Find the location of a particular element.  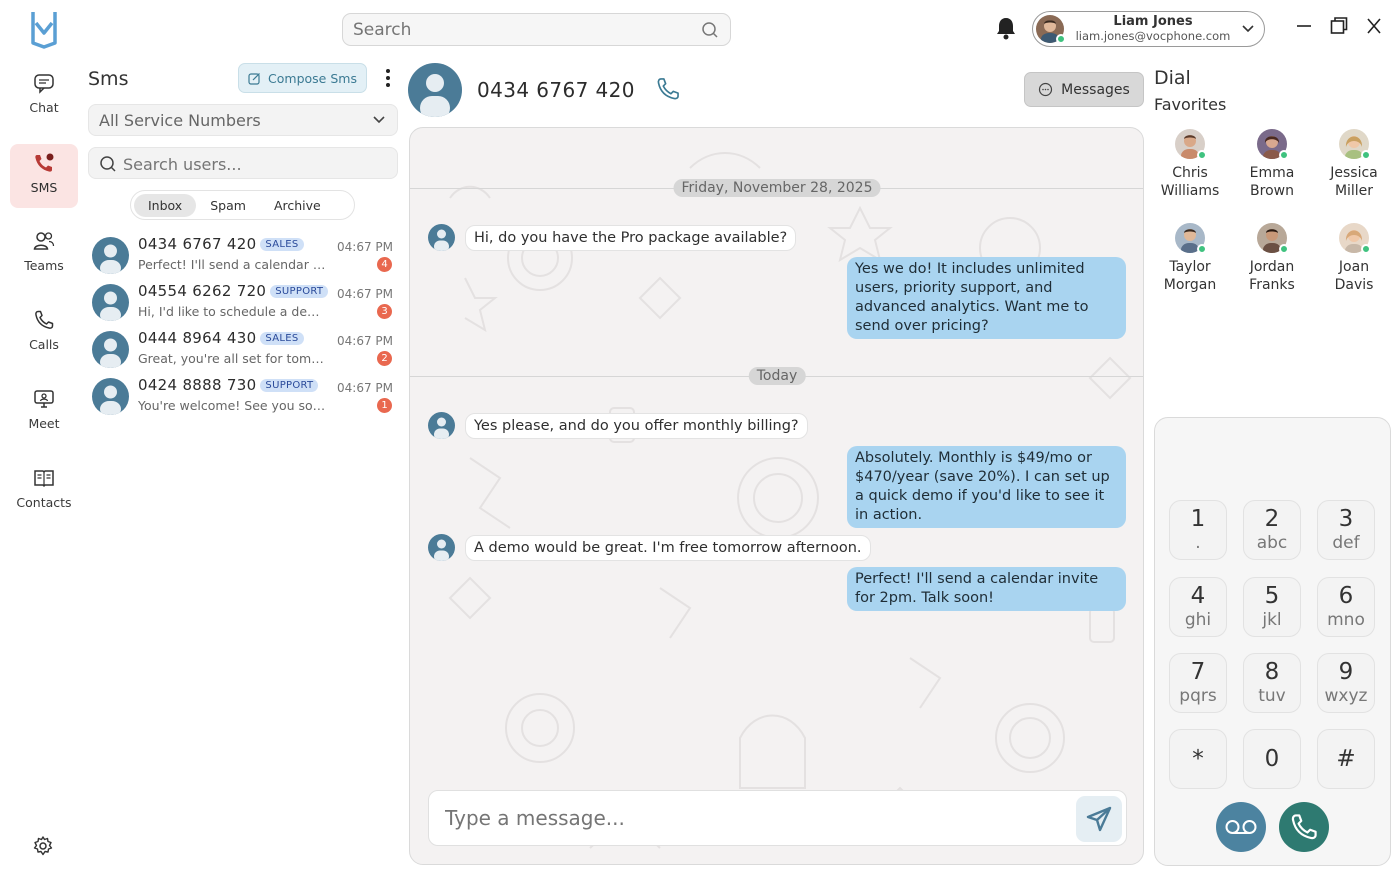

keypad-key-2: 2 abc is located at coordinates (1272, 530).